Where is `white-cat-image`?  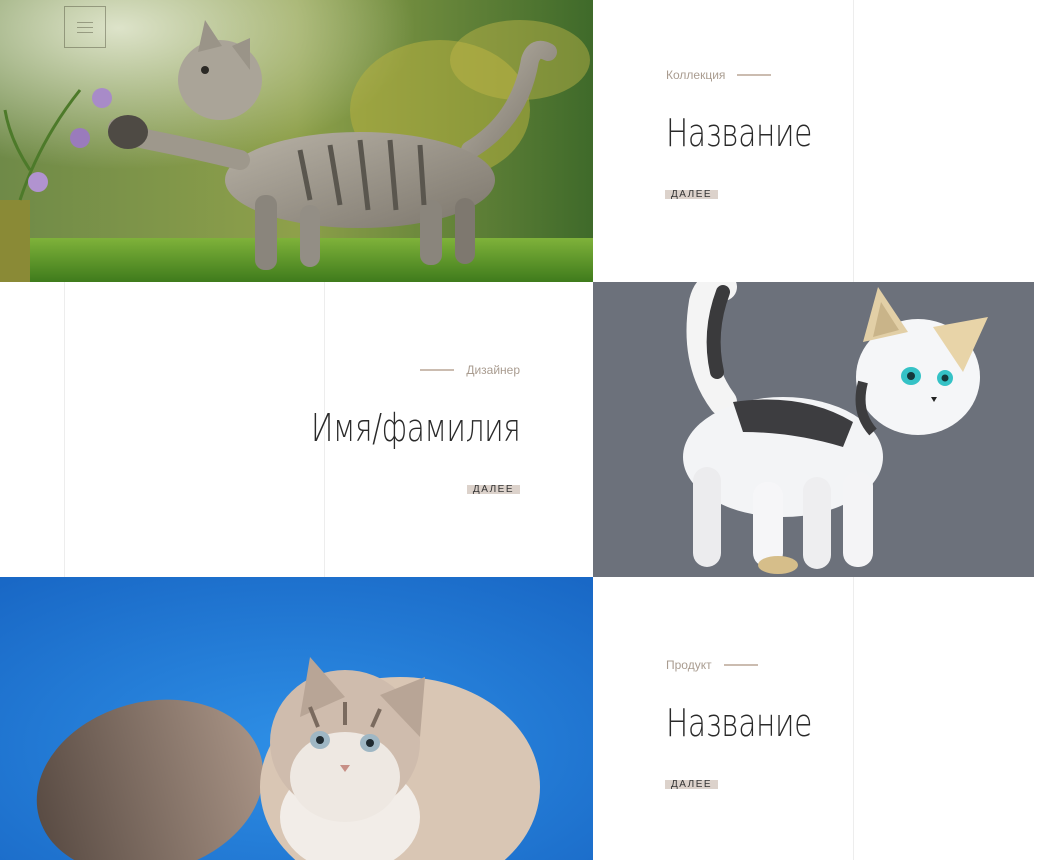
white-cat-image is located at coordinates (813, 429).